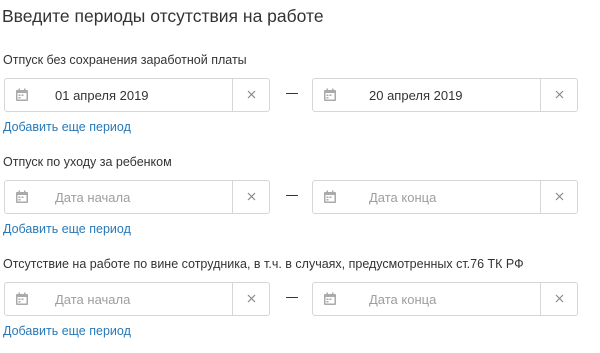 The image size is (600, 353). I want to click on page-title: Введите периоды отсутствия на работе, so click(163, 16).